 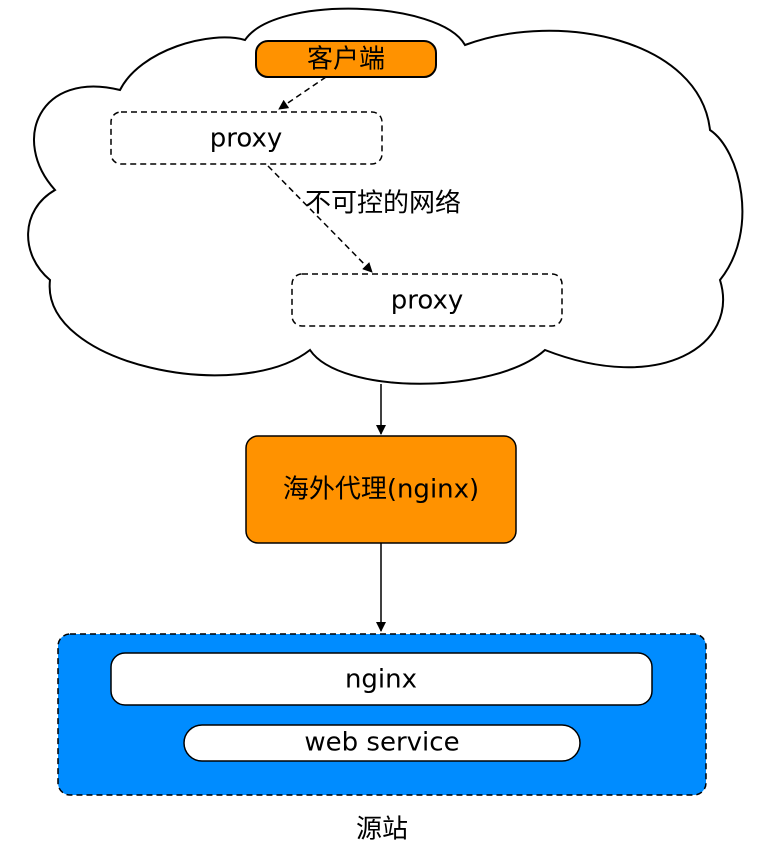 I want to click on overseas-proxy-label: 海外代理(nginx), so click(x=381, y=490).